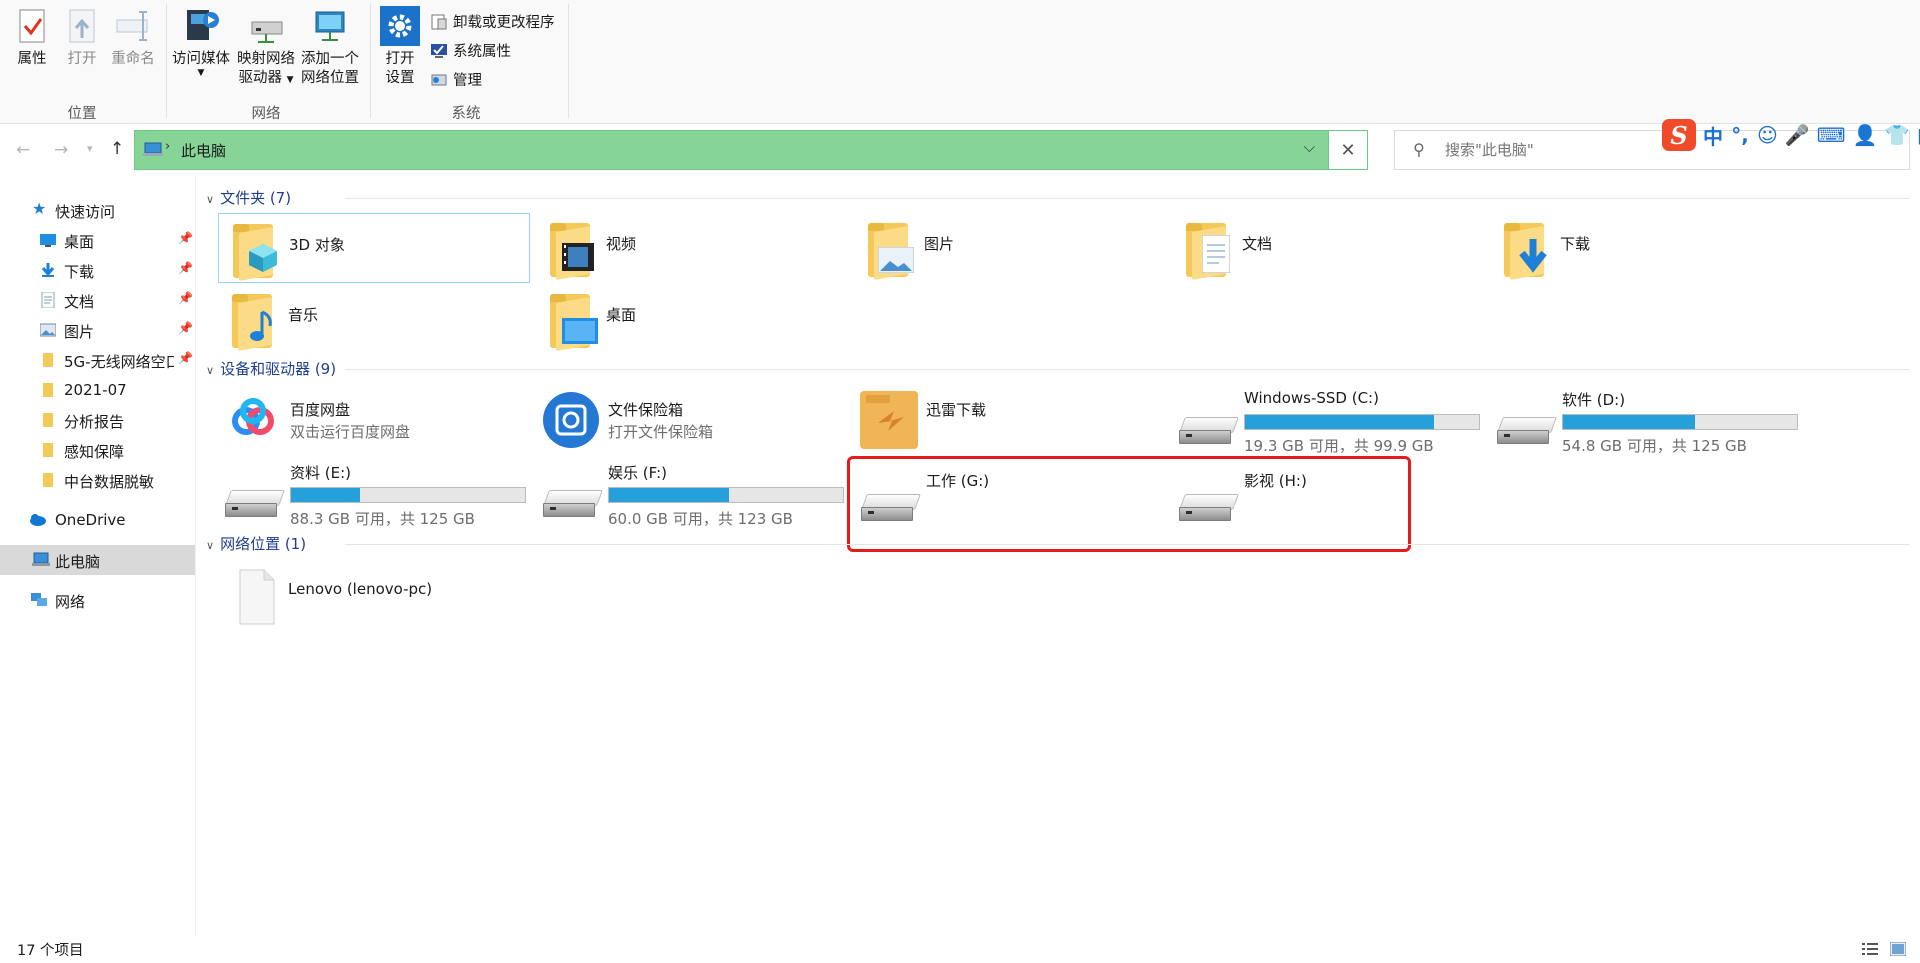 This screenshot has height=963, width=1920. Describe the element at coordinates (1347, 150) in the screenshot. I see `clear-address-icon: ✕` at that location.